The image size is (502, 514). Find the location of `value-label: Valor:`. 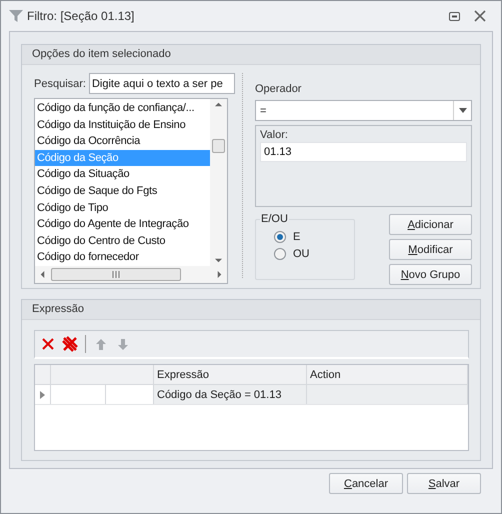

value-label: Valor: is located at coordinates (274, 135).